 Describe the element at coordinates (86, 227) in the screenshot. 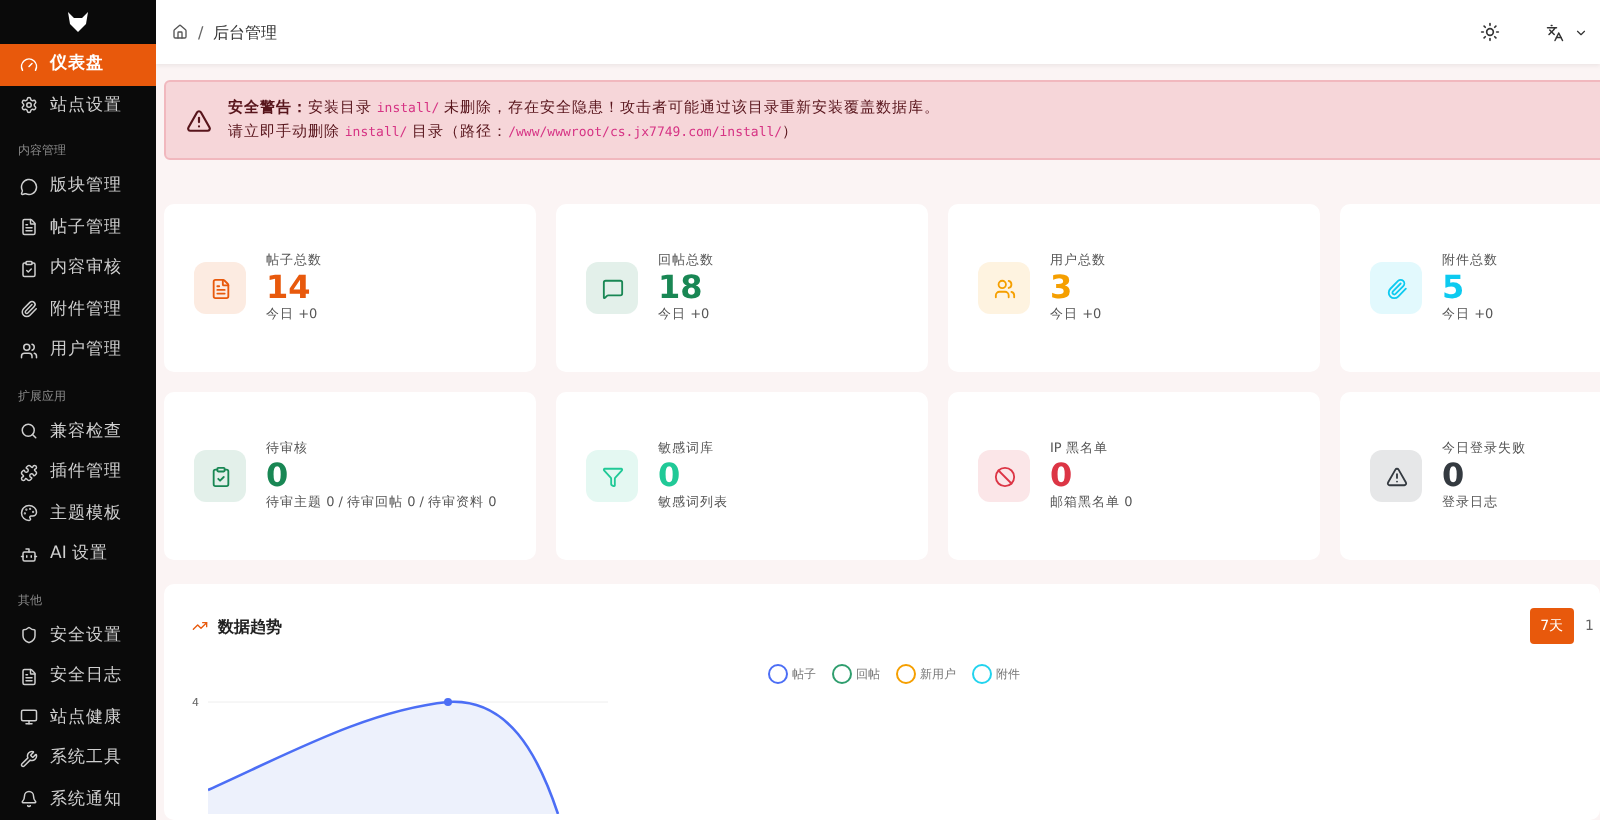

I see `sidebar-item-label: 帖子管理` at that location.